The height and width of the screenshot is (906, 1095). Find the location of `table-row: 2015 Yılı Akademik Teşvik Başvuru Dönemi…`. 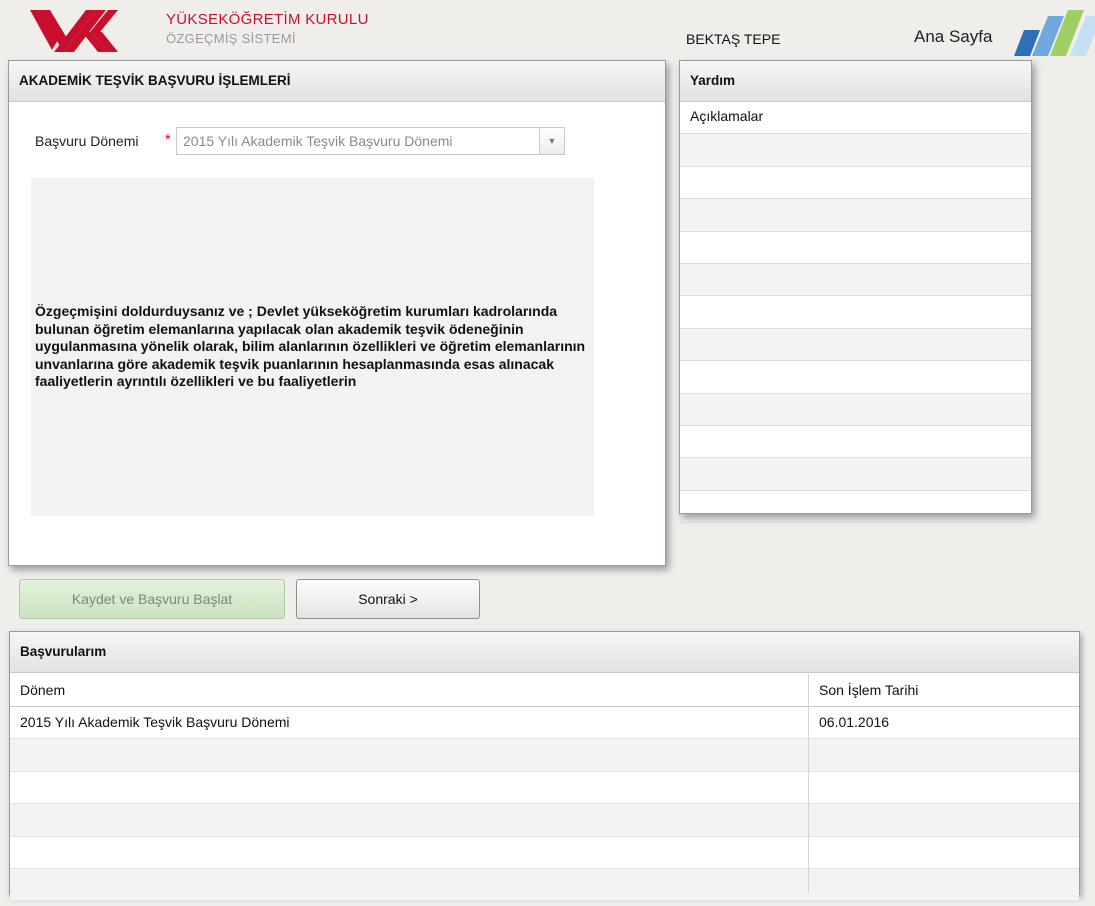

table-row: 2015 Yılı Akademik Teşvik Başvuru Dönemi… is located at coordinates (544, 723).